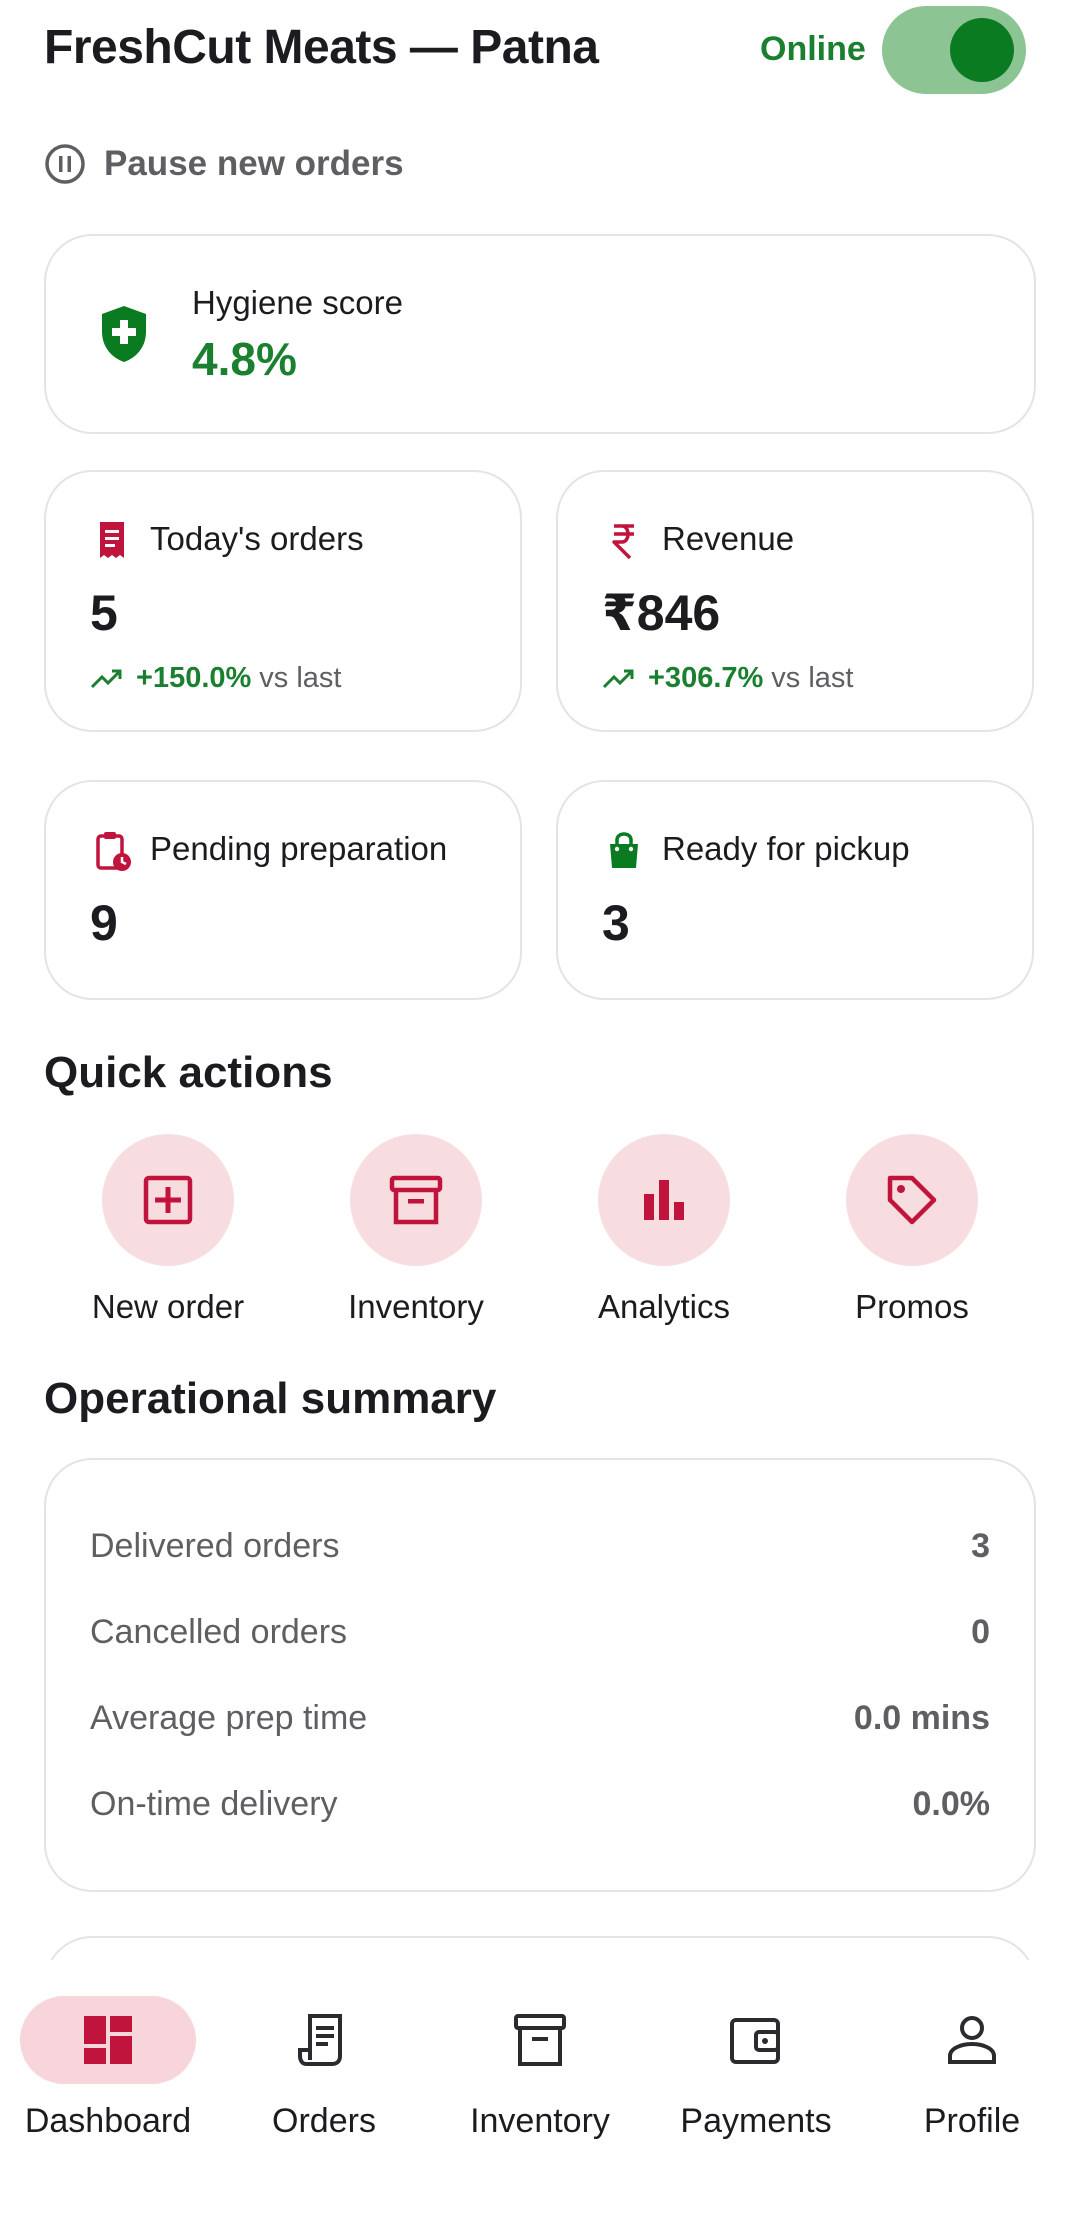 Image resolution: width=1080 pixels, height=2227 pixels. I want to click on revenue-card: Revenue ₹846 +306.7% vs last, so click(795, 601).